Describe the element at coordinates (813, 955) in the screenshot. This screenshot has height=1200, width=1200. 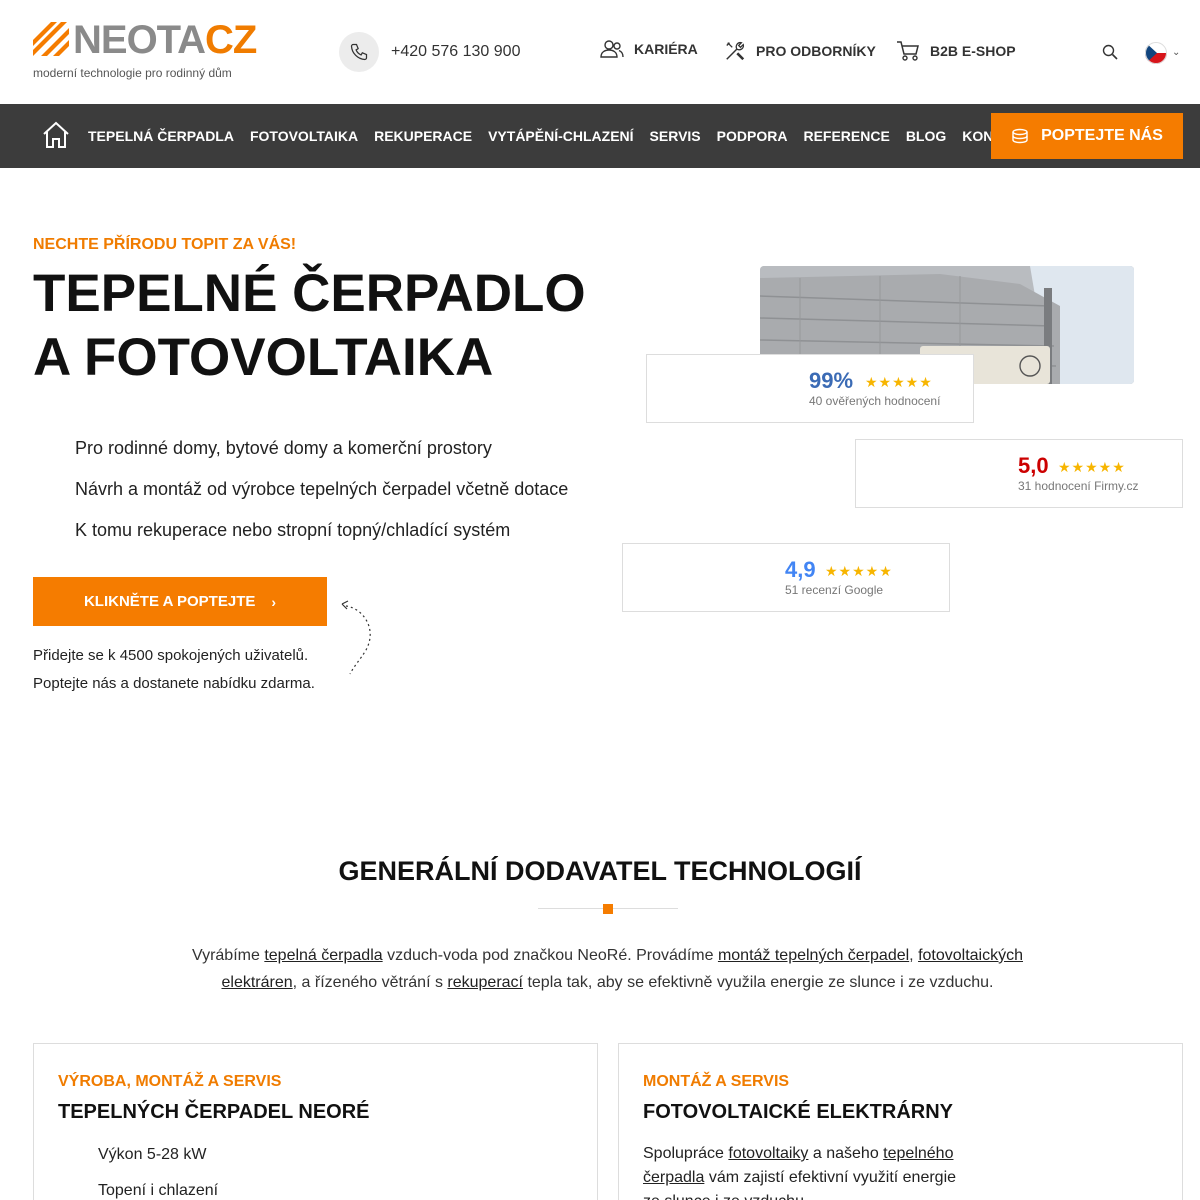
I see `link-heat-pump-installation: montáž tepelných čerpadel` at that location.